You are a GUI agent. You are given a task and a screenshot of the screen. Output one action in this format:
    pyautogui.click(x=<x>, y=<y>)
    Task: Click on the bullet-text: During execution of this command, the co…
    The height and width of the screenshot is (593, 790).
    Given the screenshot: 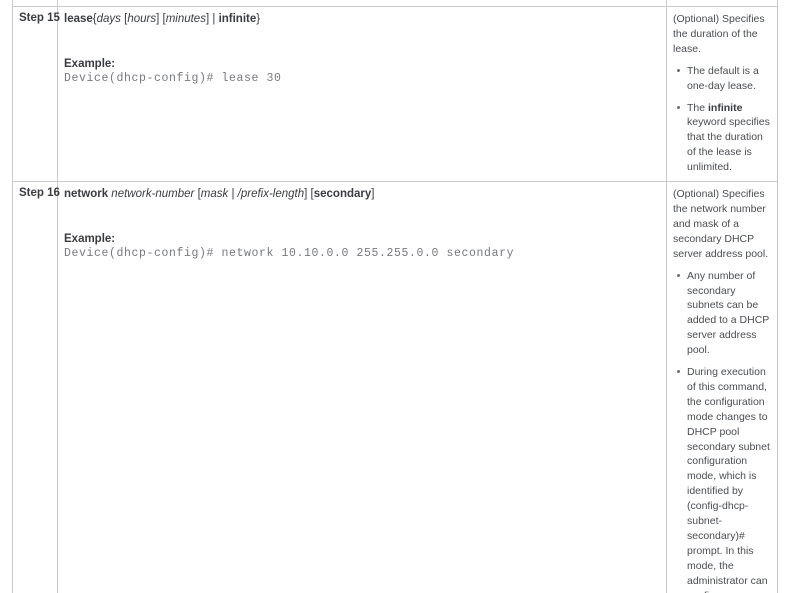 What is the action you would take?
    pyautogui.click(x=728, y=479)
    